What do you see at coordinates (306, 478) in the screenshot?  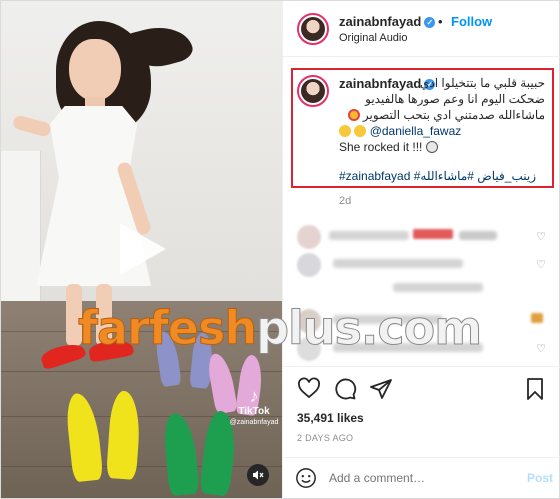 I see `emoji-smiley-icon` at bounding box center [306, 478].